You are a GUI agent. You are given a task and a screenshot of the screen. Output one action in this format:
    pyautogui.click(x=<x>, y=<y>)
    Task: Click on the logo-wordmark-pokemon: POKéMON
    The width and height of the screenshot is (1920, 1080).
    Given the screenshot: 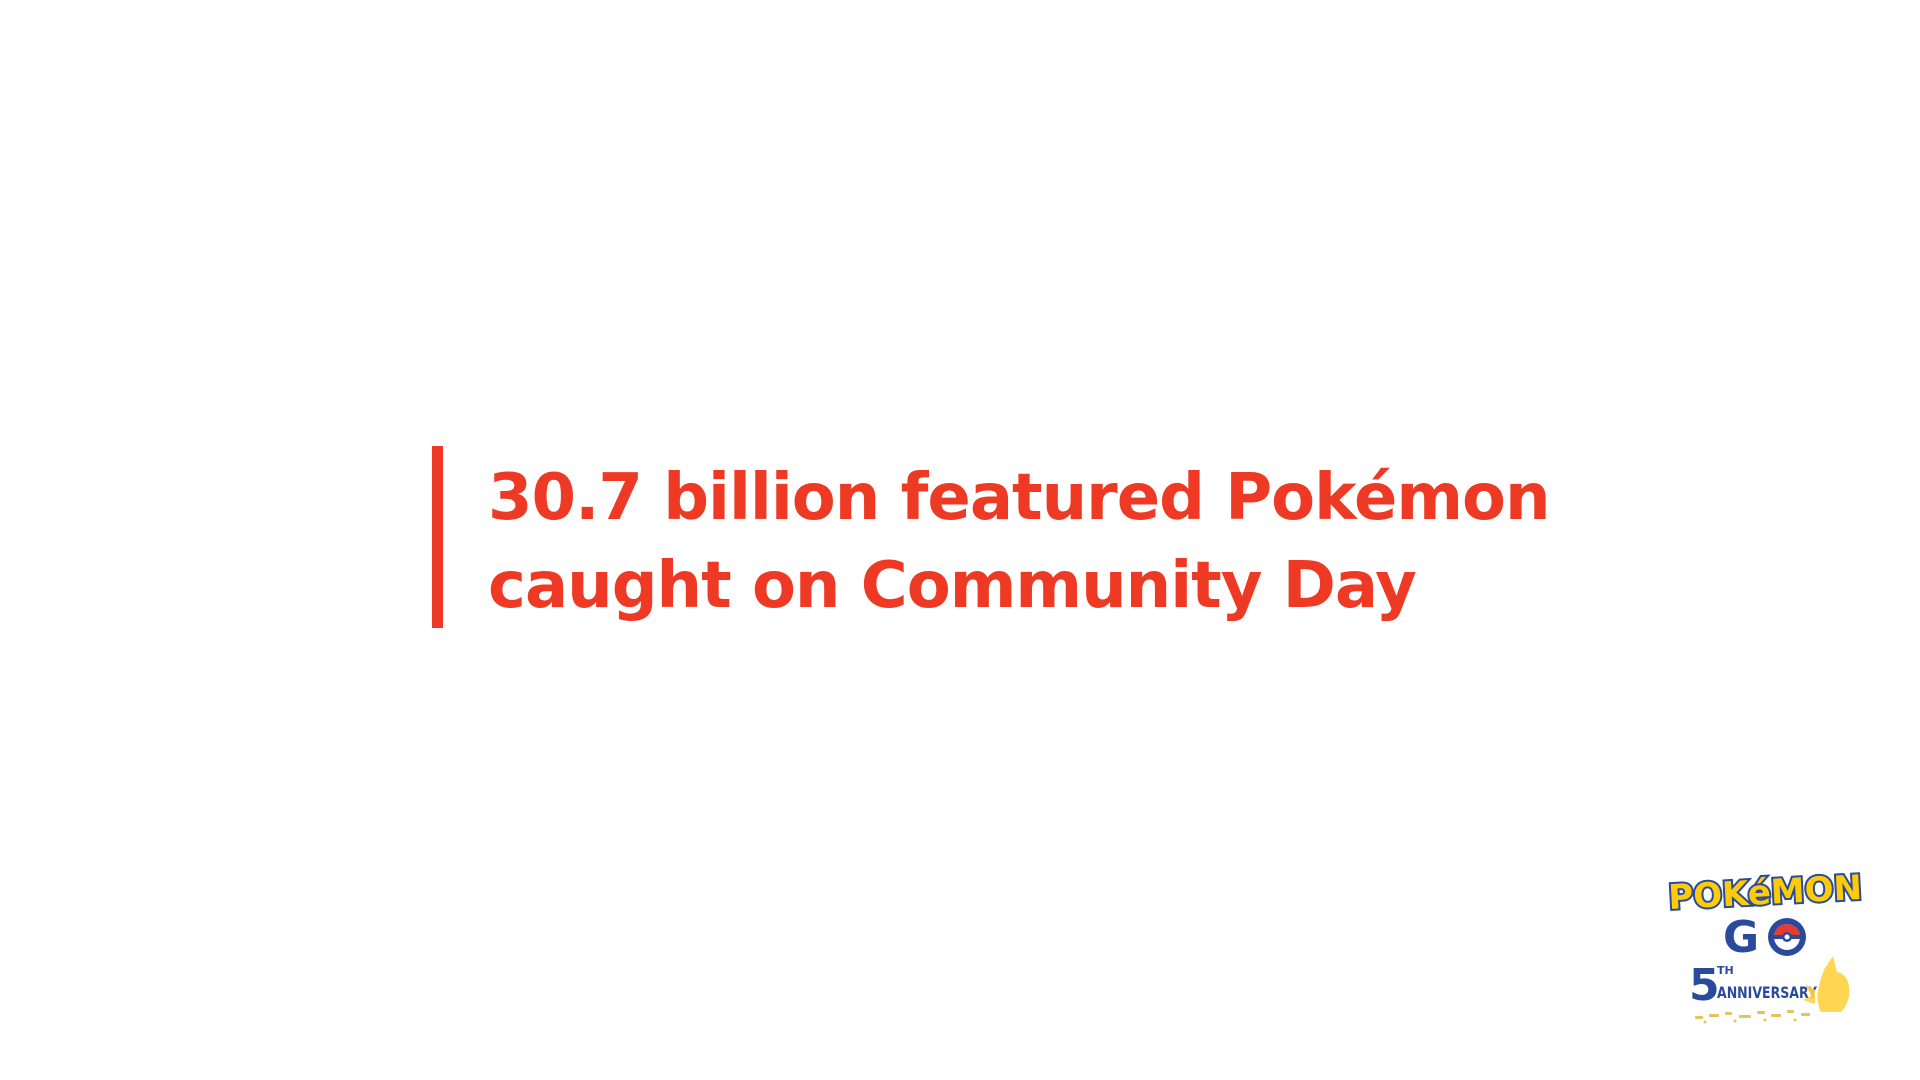 What is the action you would take?
    pyautogui.click(x=1765, y=893)
    